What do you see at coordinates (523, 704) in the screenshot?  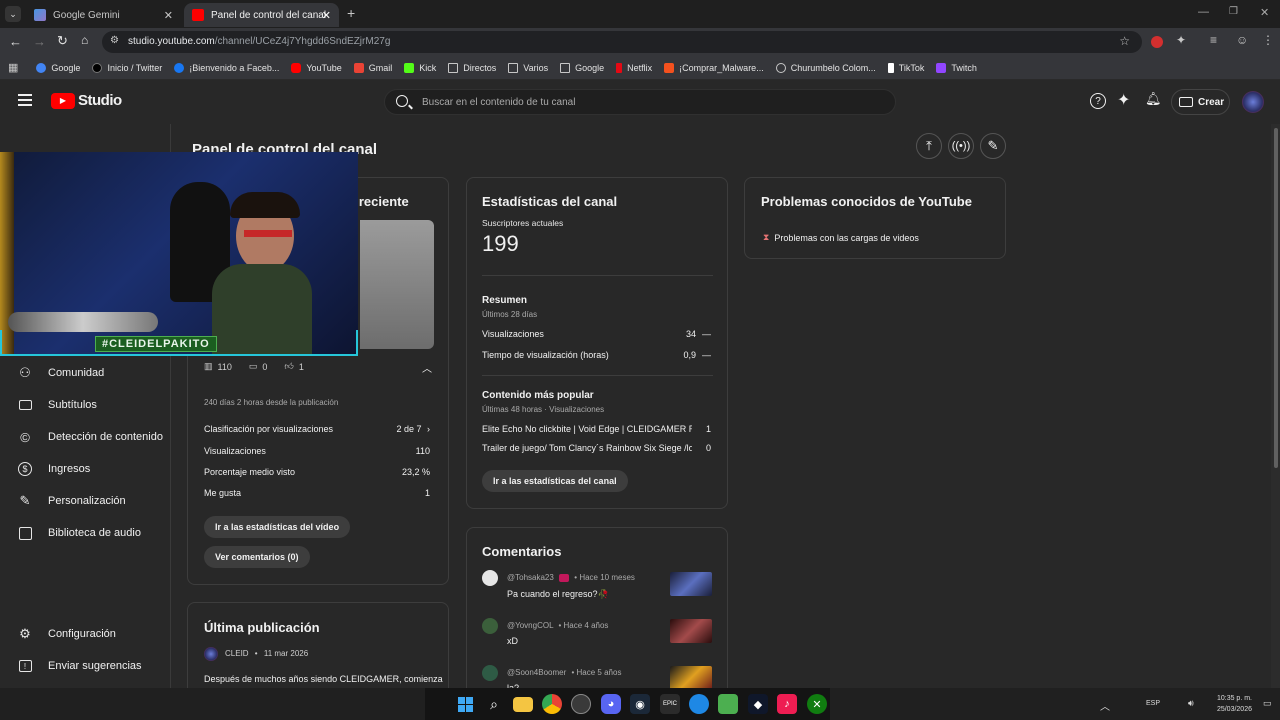 I see `file-explorer-icon` at bounding box center [523, 704].